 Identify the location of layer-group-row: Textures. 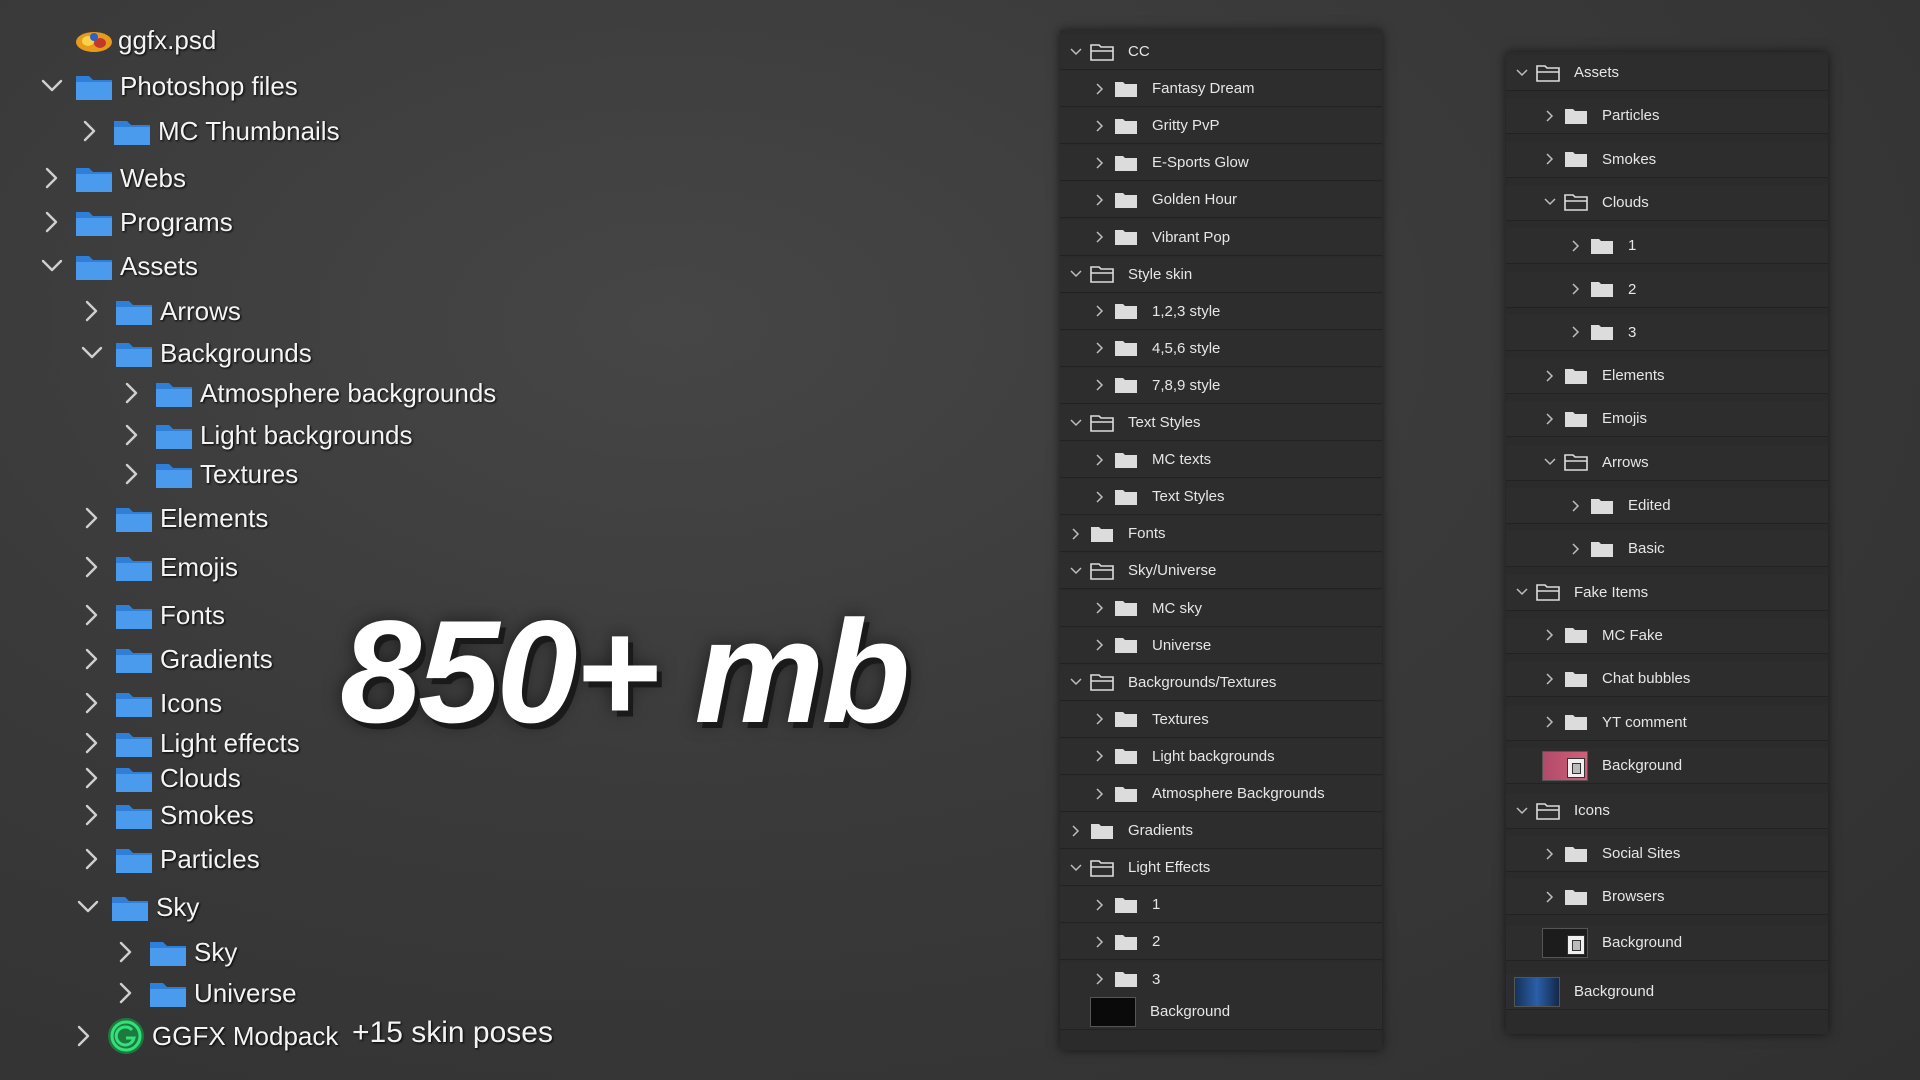
(1221, 719).